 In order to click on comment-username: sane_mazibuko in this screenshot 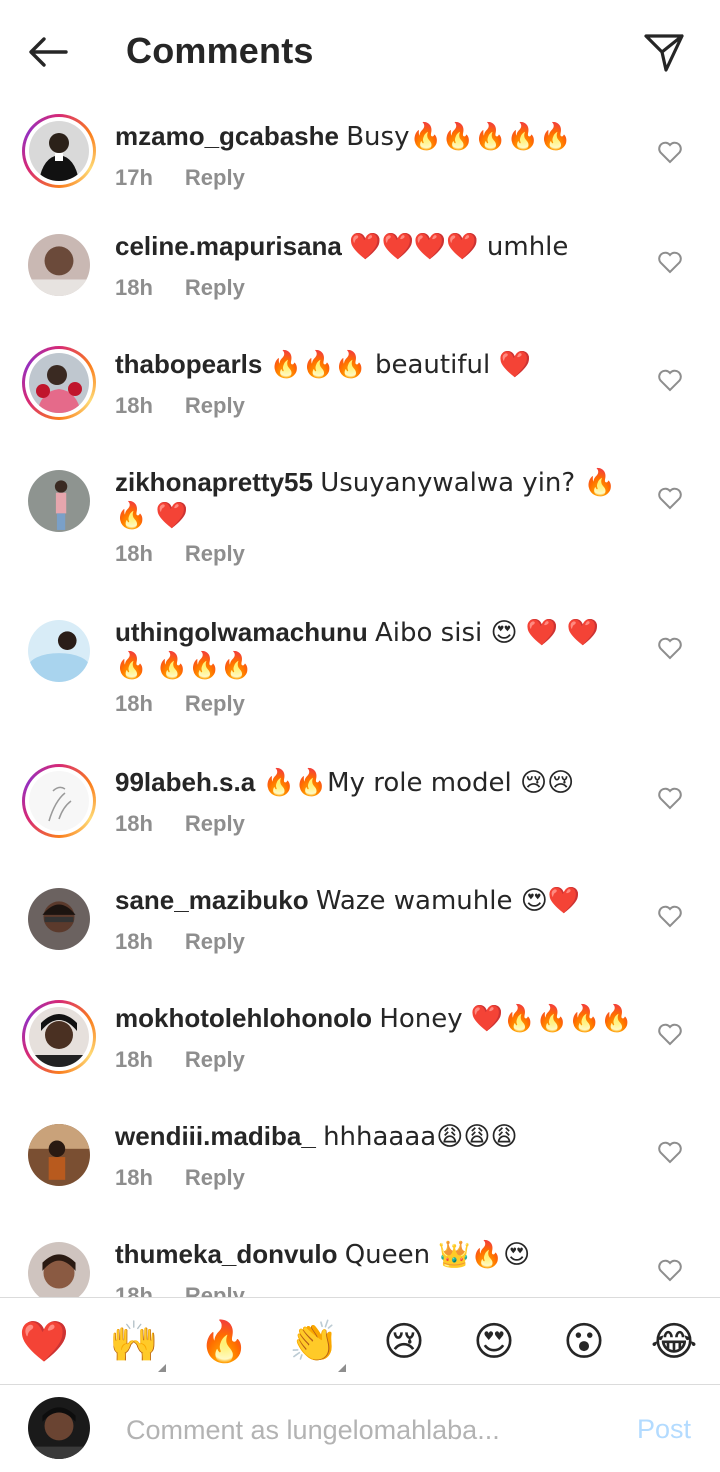, I will do `click(212, 900)`.